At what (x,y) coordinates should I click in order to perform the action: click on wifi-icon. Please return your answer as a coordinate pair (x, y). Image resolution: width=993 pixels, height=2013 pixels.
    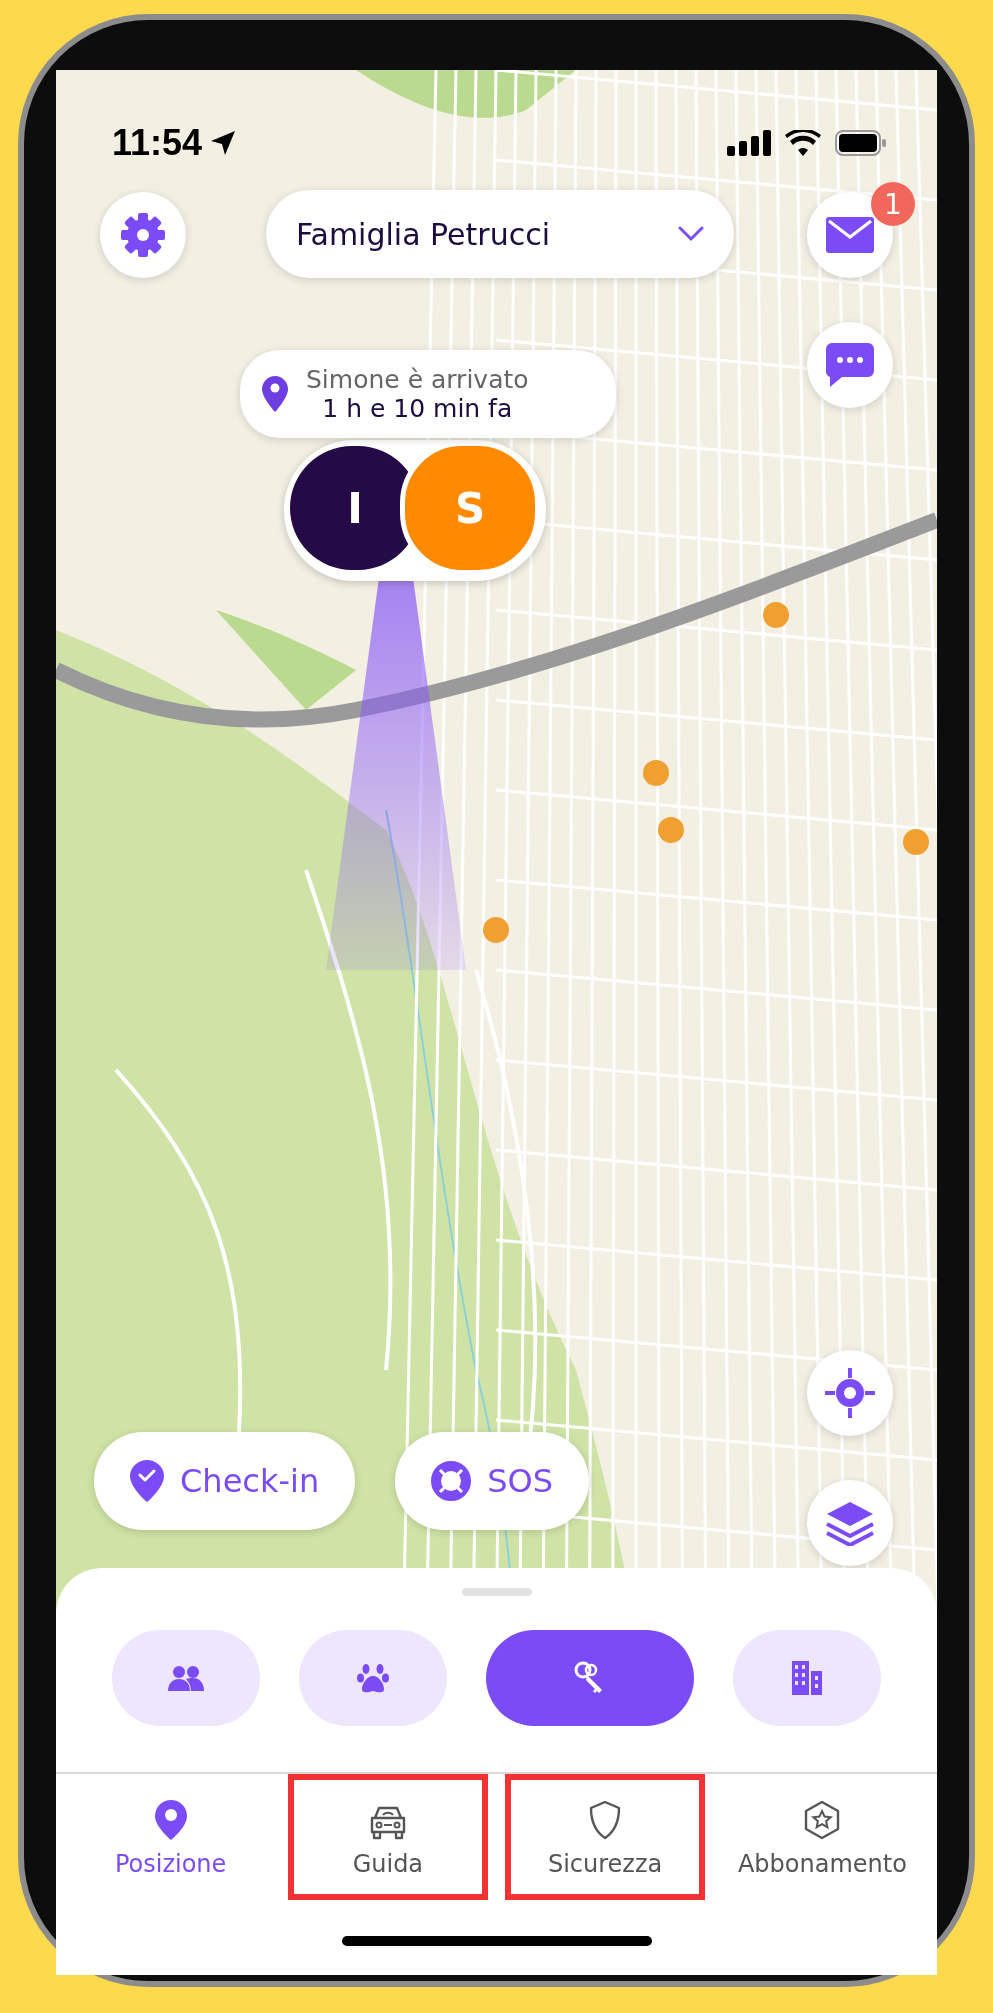
    Looking at the image, I should click on (803, 143).